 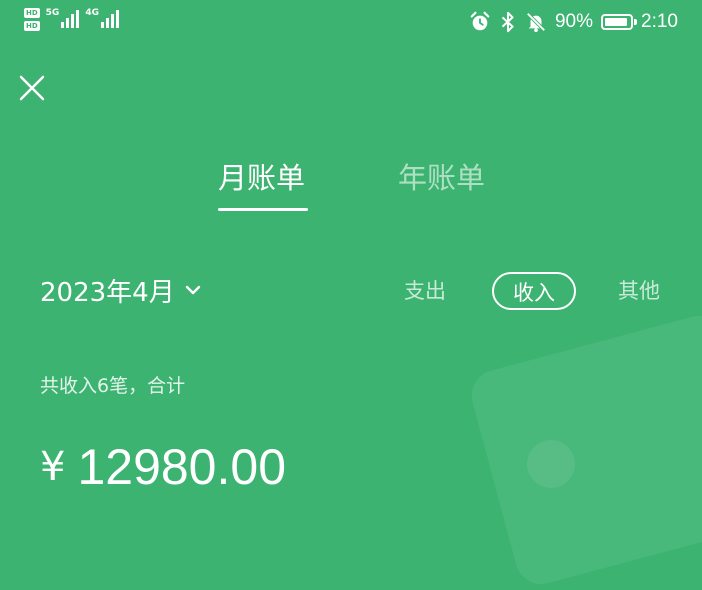 What do you see at coordinates (616, 22) in the screenshot?
I see `battery-fill` at bounding box center [616, 22].